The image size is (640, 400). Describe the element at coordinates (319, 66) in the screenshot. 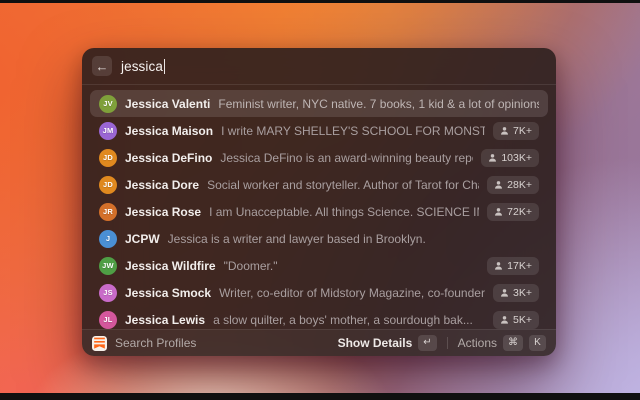

I see `search-bar: ← jessica` at that location.